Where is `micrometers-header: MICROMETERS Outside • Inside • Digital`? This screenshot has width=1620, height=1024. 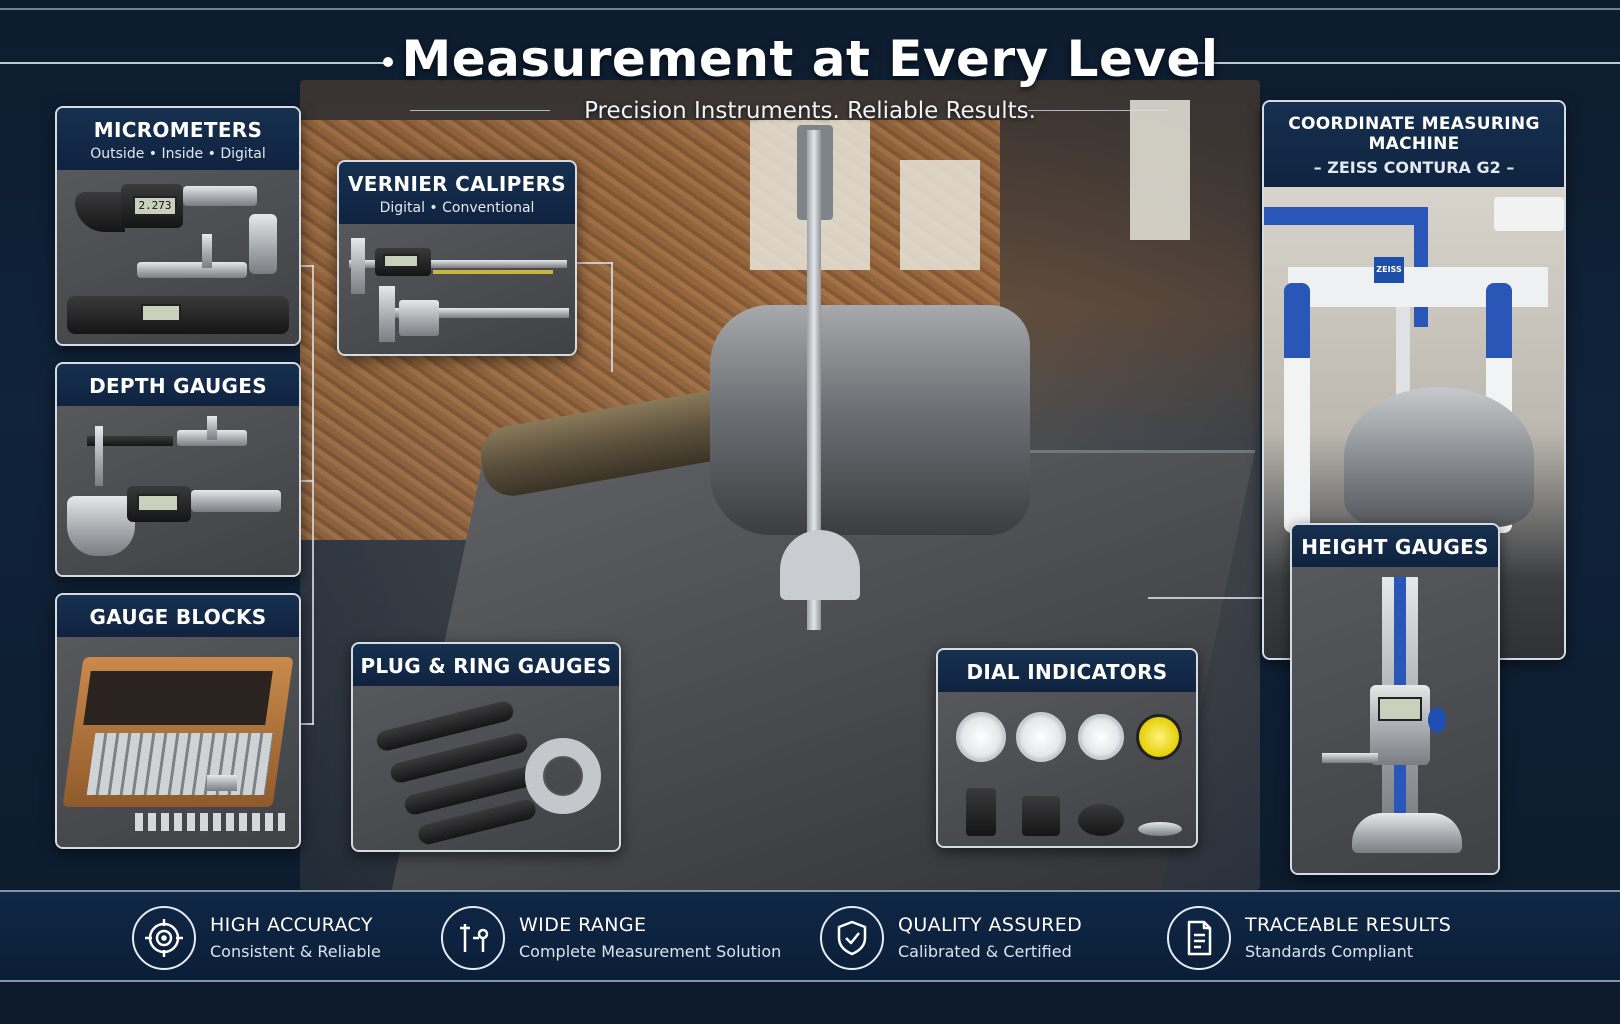 micrometers-header: MICROMETERS Outside • Inside • Digital is located at coordinates (178, 139).